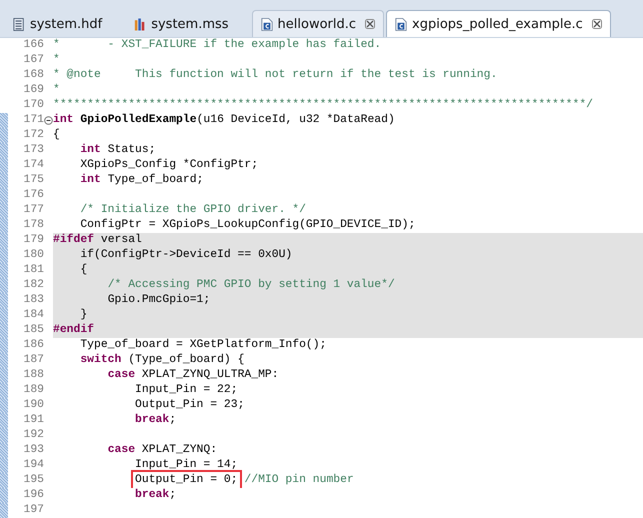 This screenshot has height=518, width=643. I want to click on line-number: 179, so click(33, 240).